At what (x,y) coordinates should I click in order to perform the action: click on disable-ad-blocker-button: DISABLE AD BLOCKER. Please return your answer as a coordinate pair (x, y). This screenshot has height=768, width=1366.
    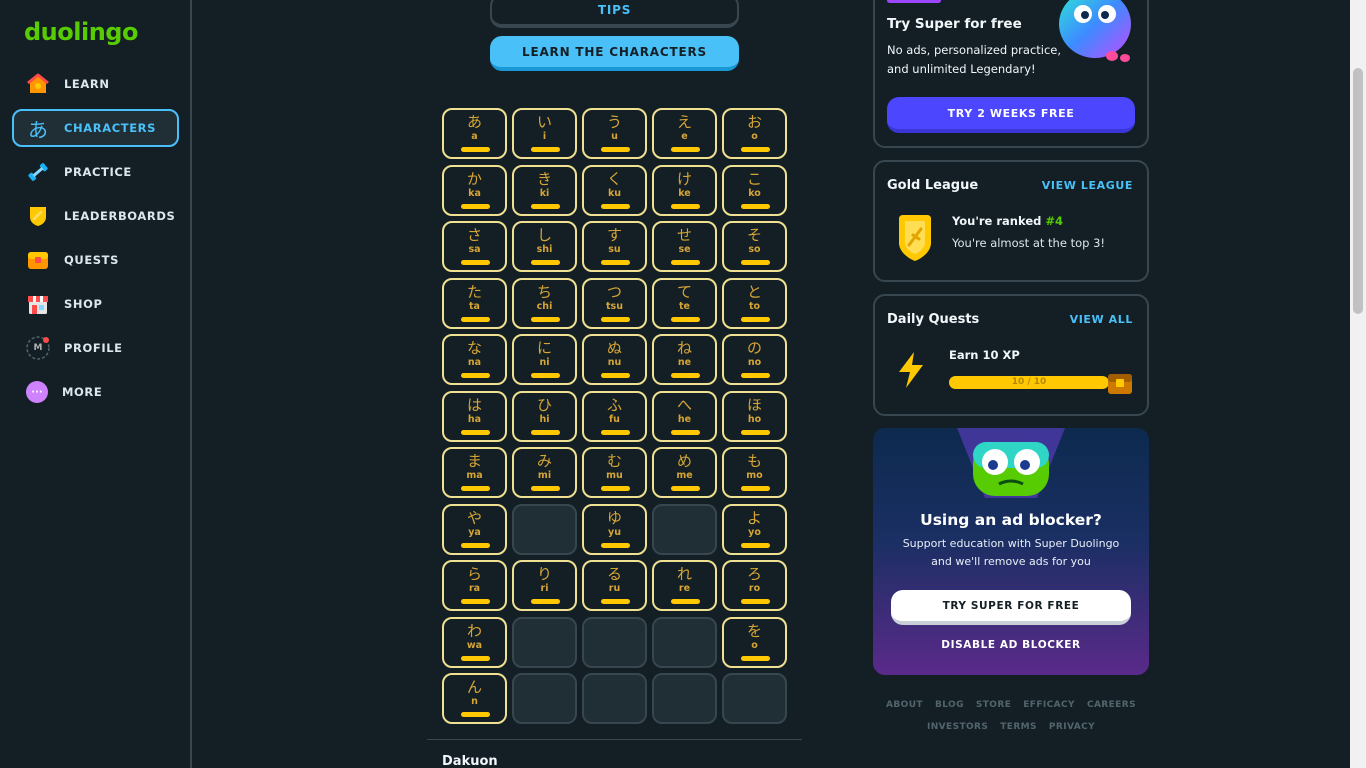
    Looking at the image, I should click on (1011, 645).